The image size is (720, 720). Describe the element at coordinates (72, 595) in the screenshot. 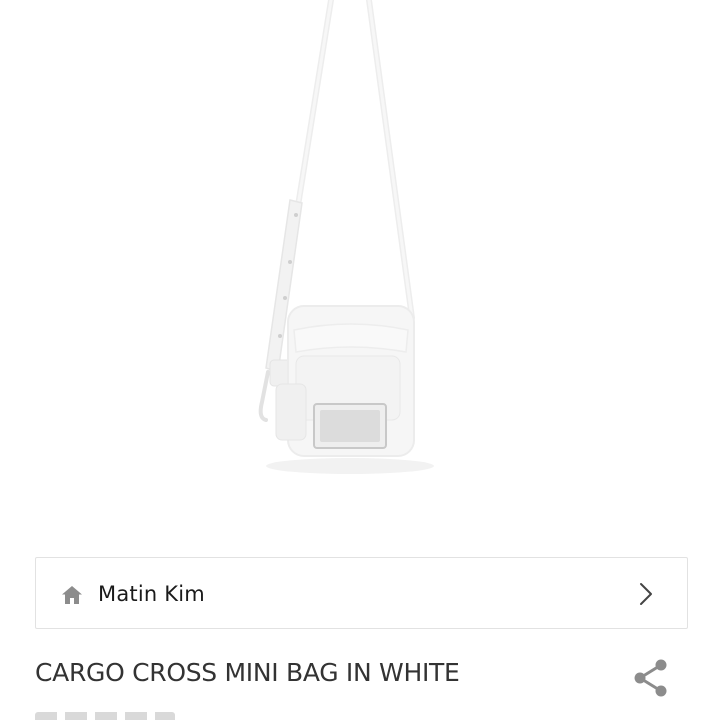

I see `home-icon` at that location.